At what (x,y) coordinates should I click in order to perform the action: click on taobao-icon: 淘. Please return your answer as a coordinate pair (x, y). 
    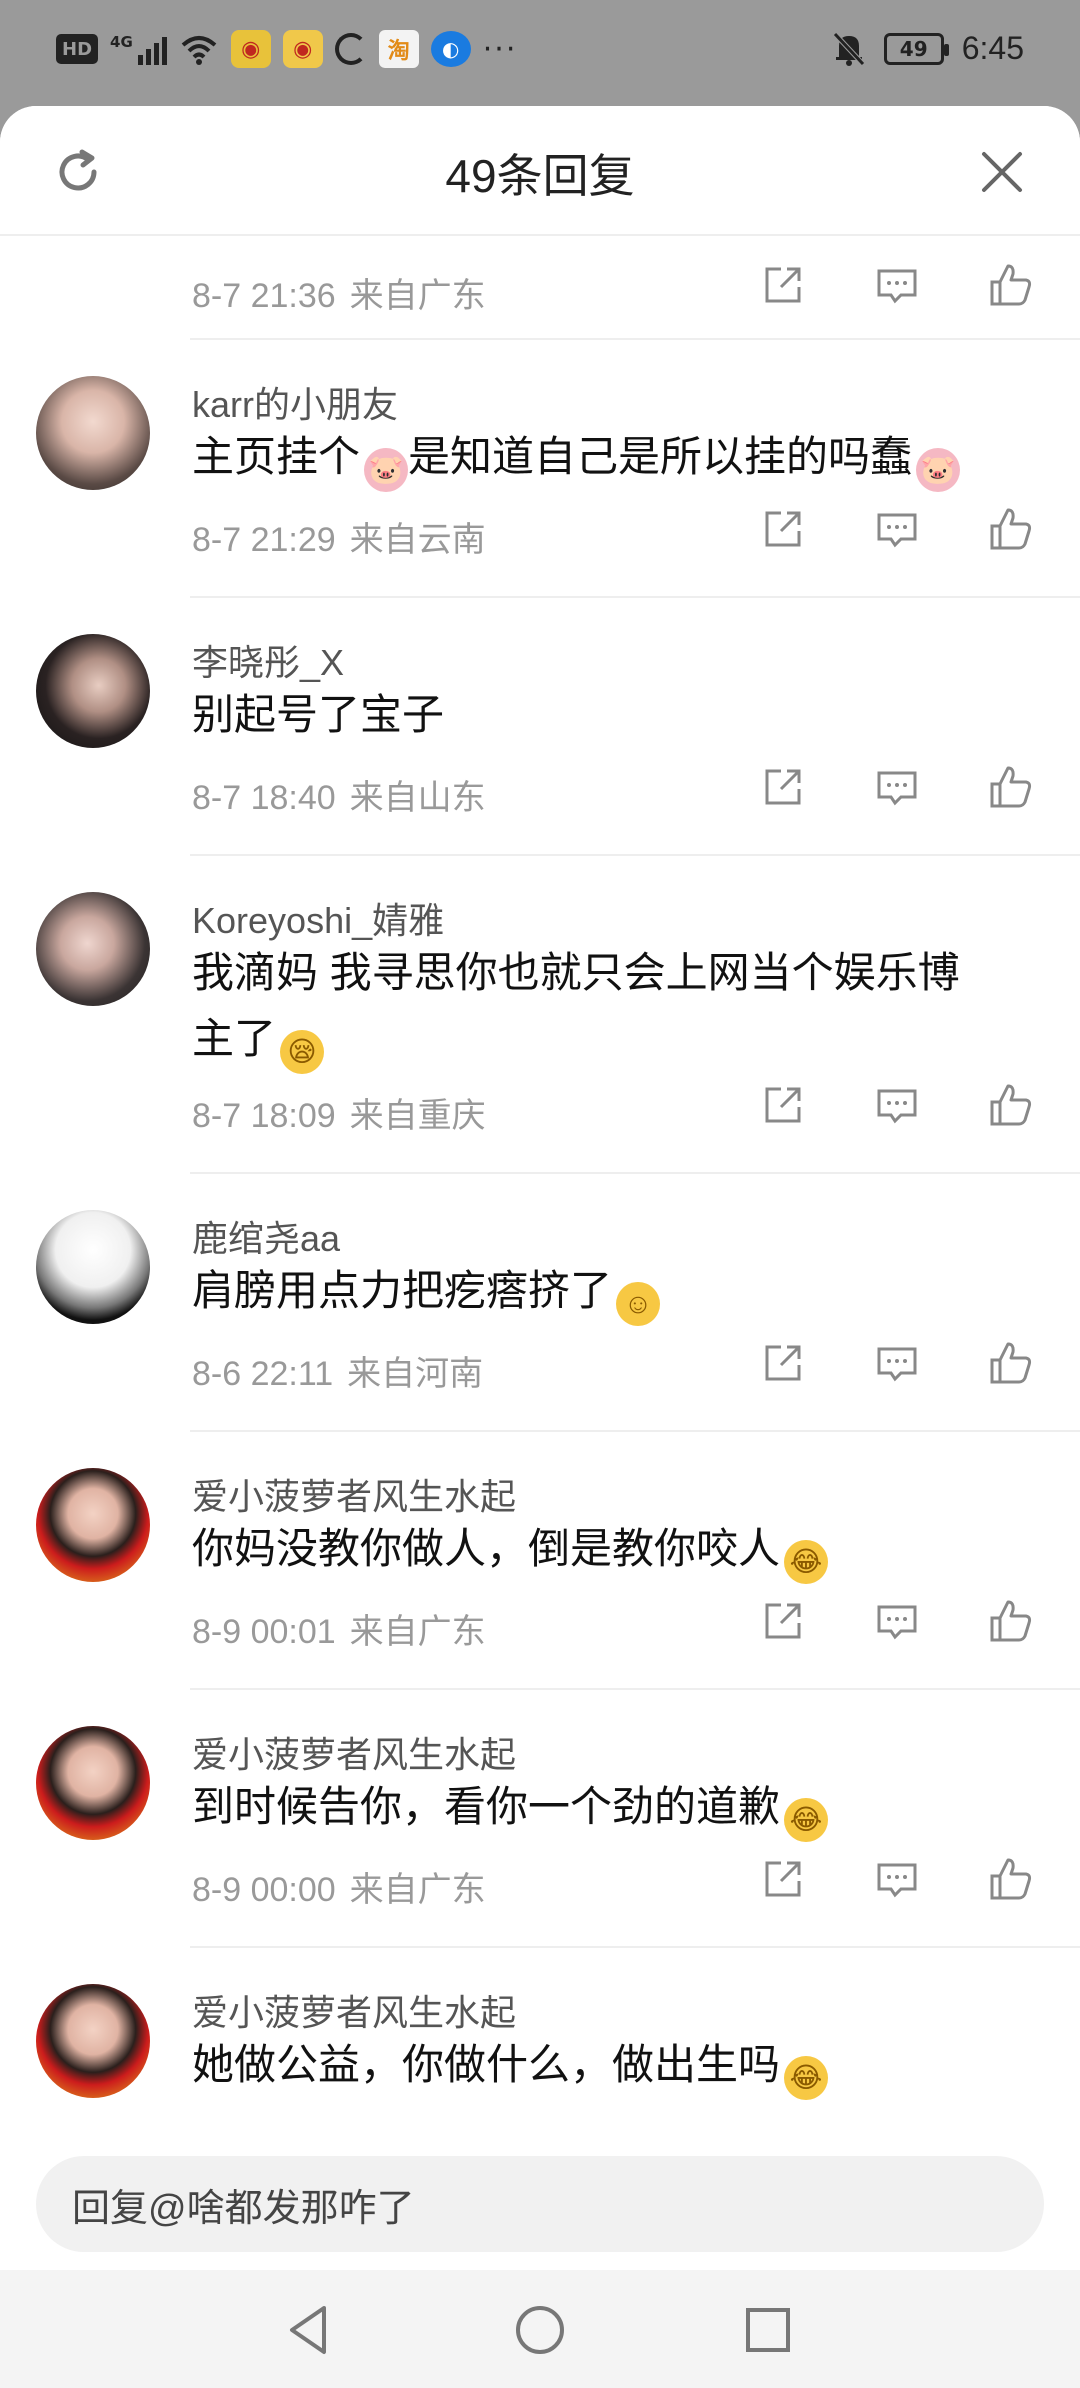
    Looking at the image, I should click on (398, 49).